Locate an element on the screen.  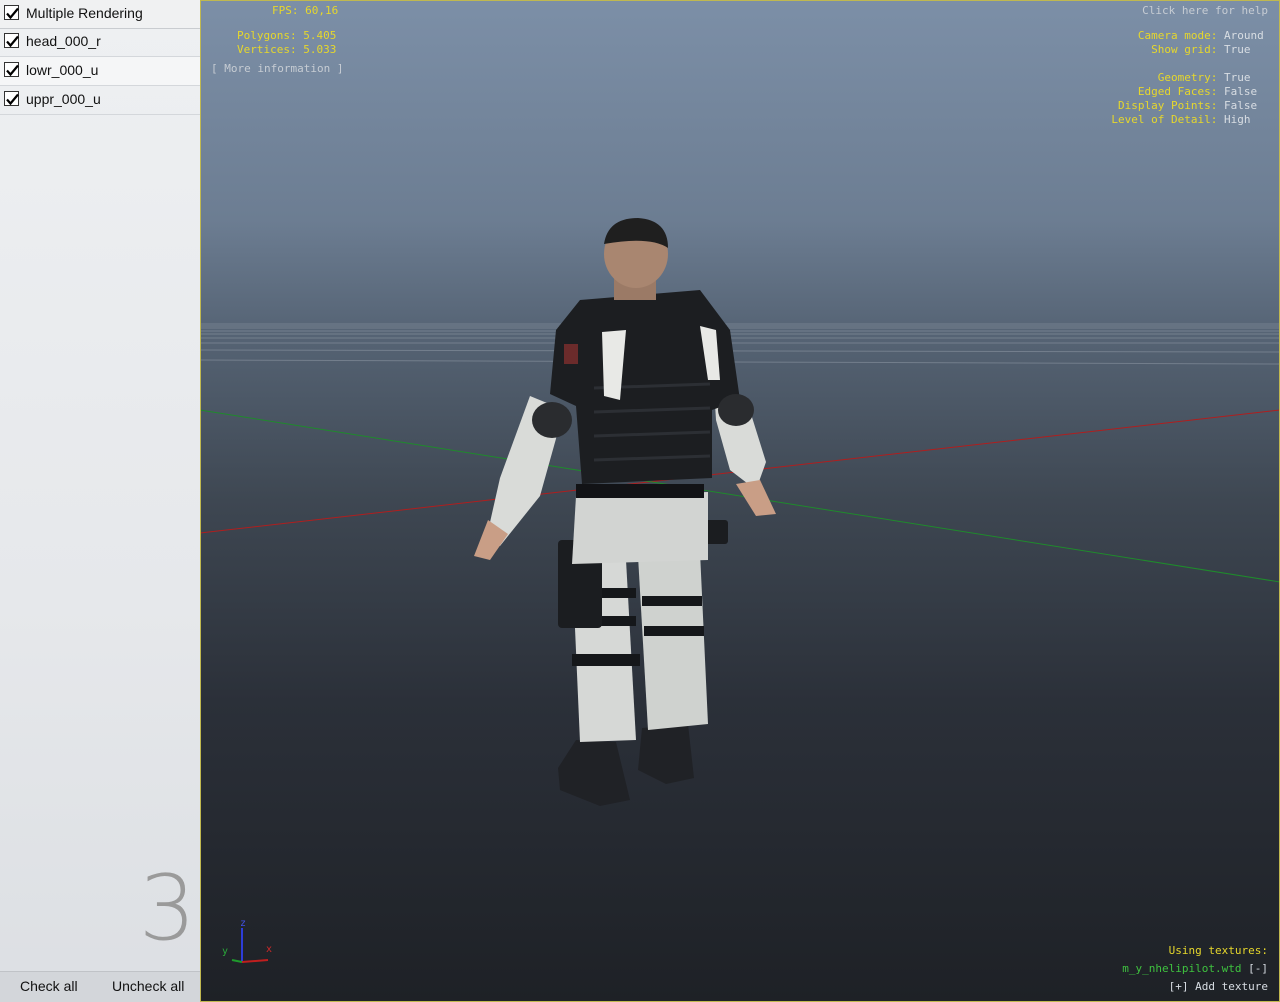
settings-camera-mode: Camera mode: Around is located at coordinates (1203, 35).